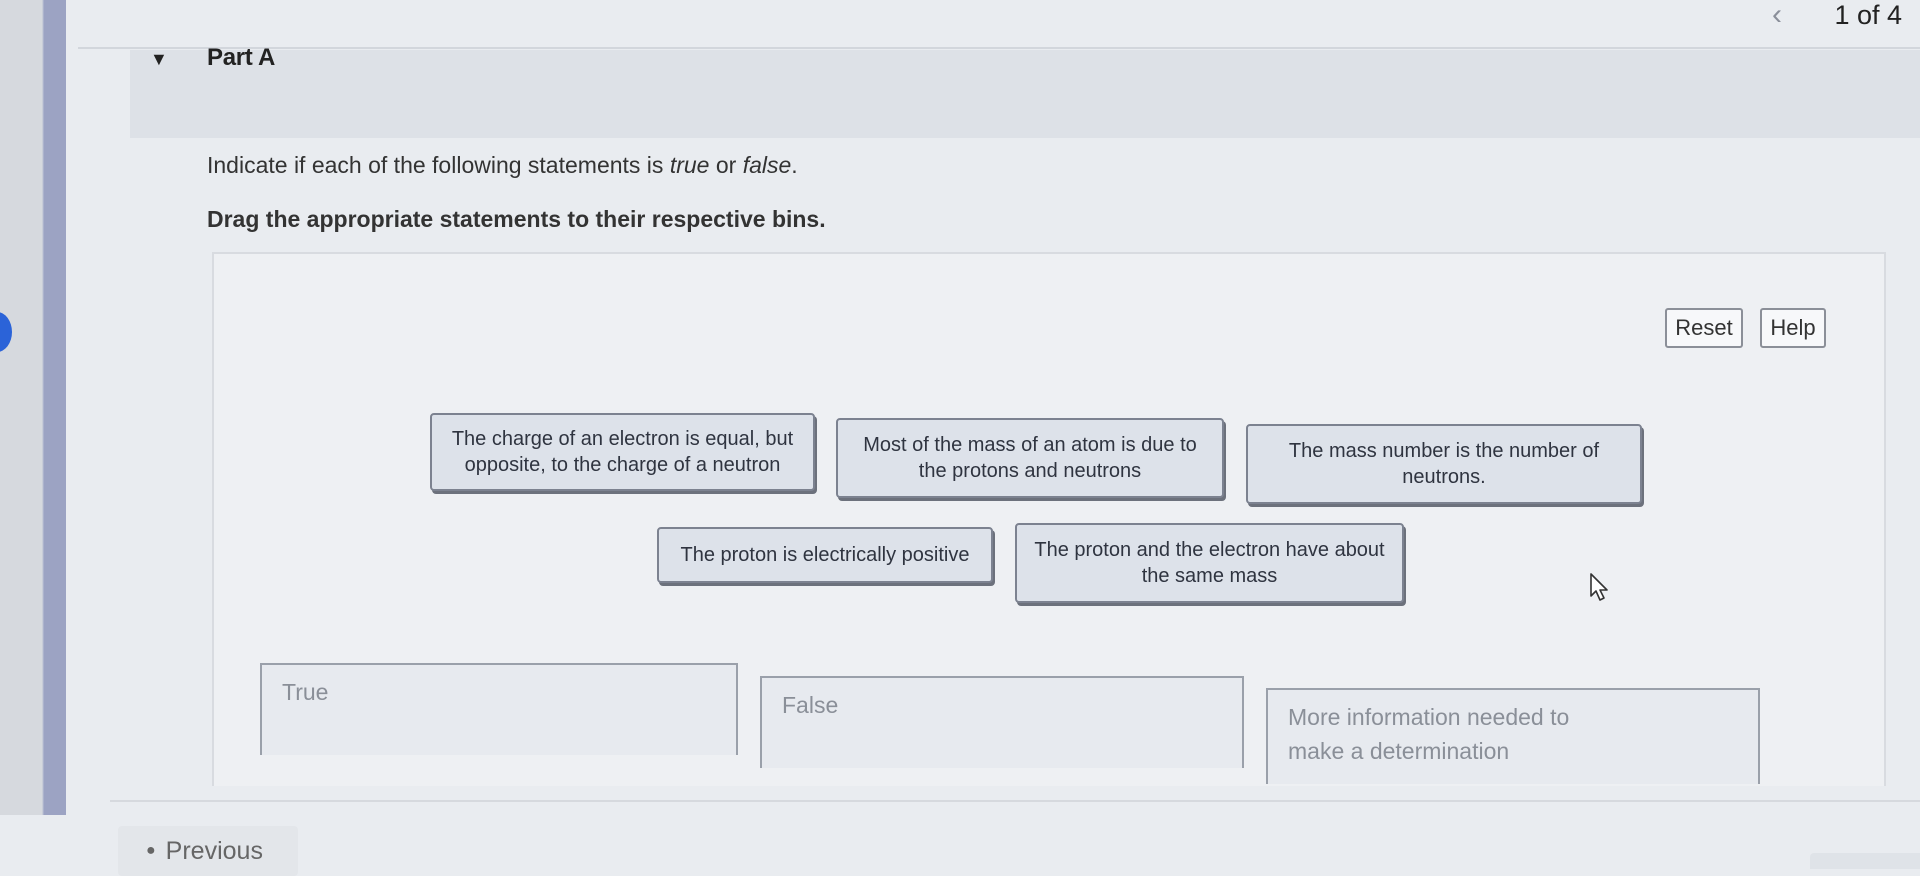 The height and width of the screenshot is (876, 1920). I want to click on part-title: Part A, so click(241, 58).